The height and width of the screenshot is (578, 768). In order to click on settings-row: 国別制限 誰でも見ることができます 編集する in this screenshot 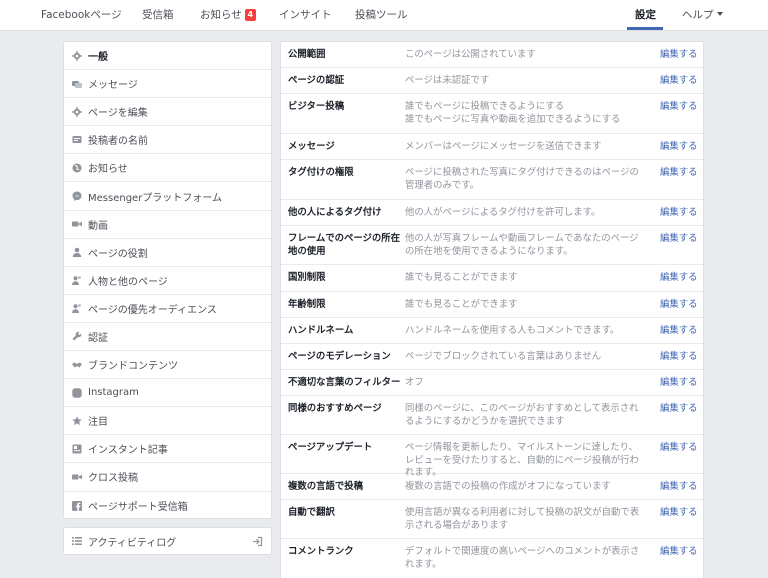, I will do `click(492, 278)`.